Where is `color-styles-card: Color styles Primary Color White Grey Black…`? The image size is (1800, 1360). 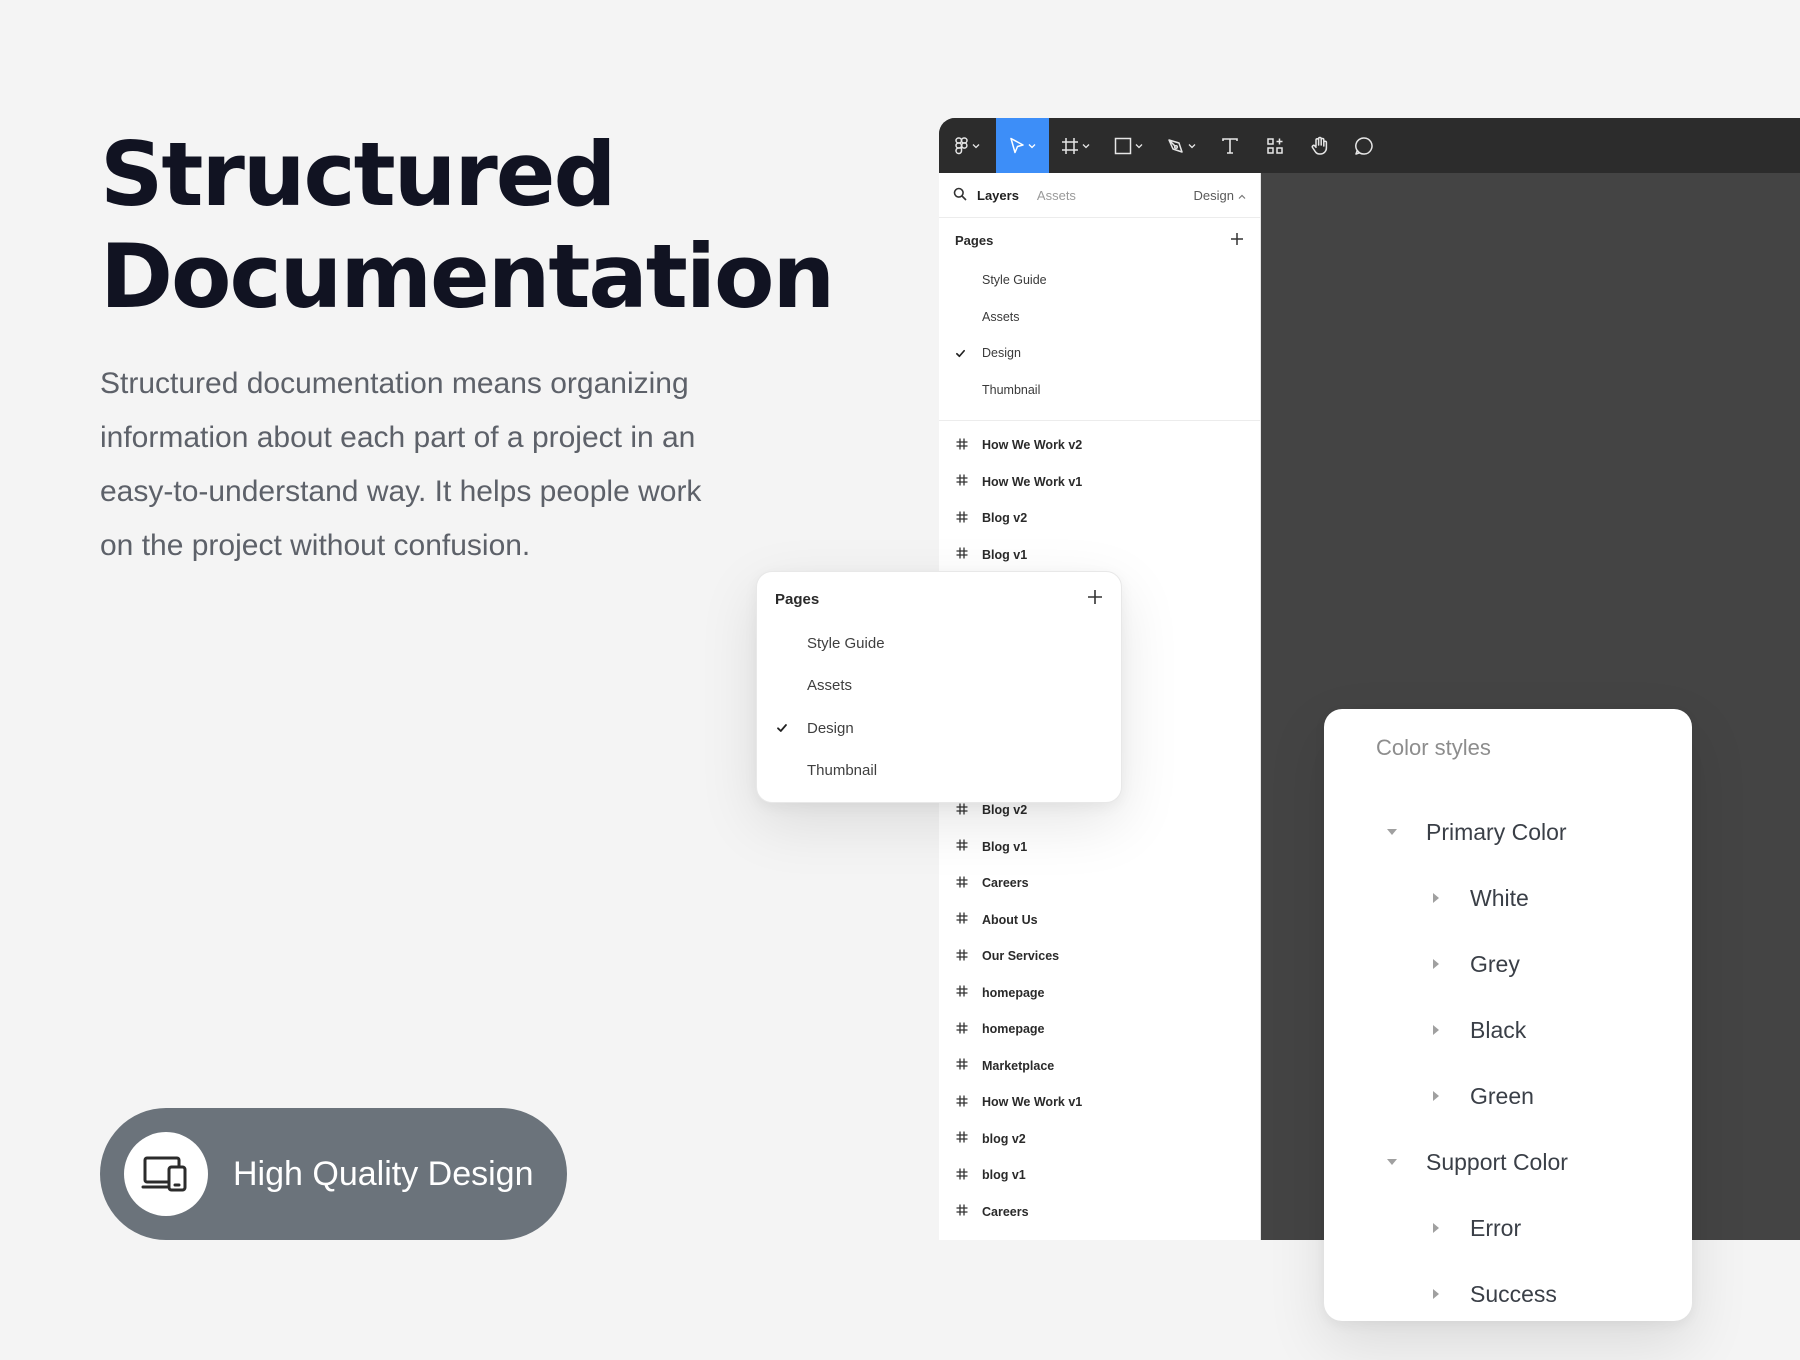 color-styles-card: Color styles Primary Color White Grey Black… is located at coordinates (1508, 1015).